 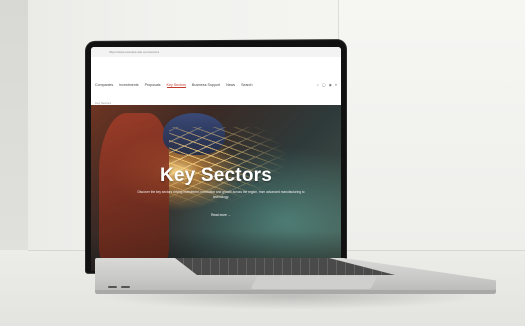 What do you see at coordinates (153, 85) in the screenshot?
I see `nav-item-proposals: Proposals` at bounding box center [153, 85].